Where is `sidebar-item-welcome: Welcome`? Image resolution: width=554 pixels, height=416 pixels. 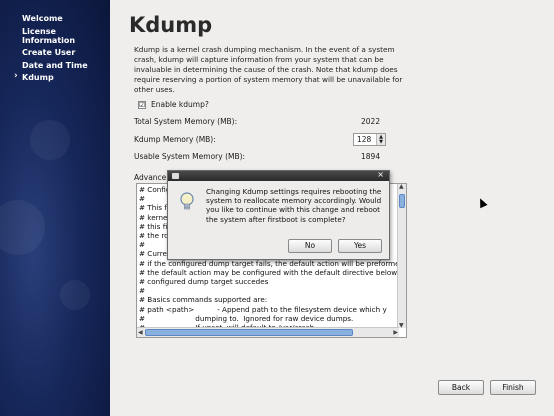 sidebar-item-welcome: Welcome is located at coordinates (42, 18).